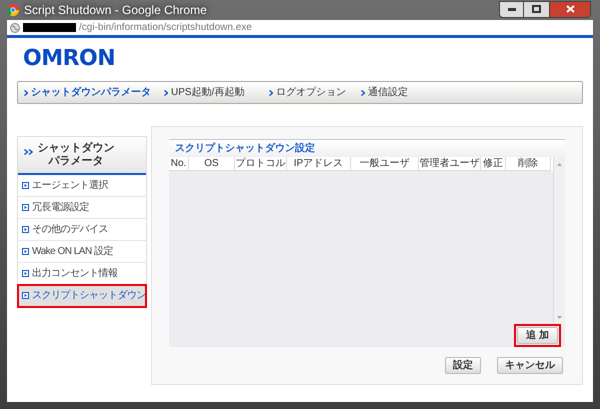 This screenshot has height=409, width=600. I want to click on nav-tab: ログオプション, so click(315, 92).